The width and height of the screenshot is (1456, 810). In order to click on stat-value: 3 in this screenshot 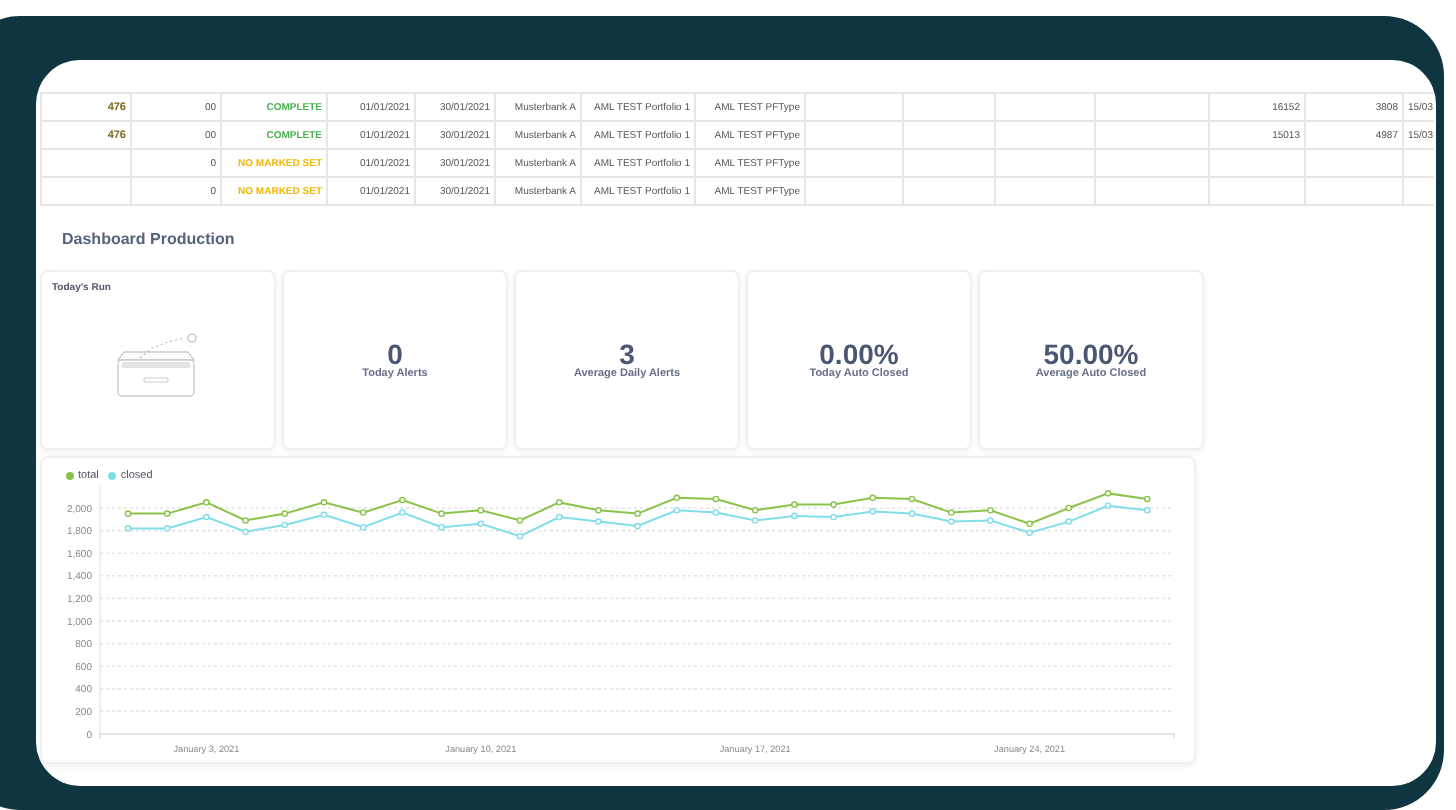, I will do `click(627, 354)`.